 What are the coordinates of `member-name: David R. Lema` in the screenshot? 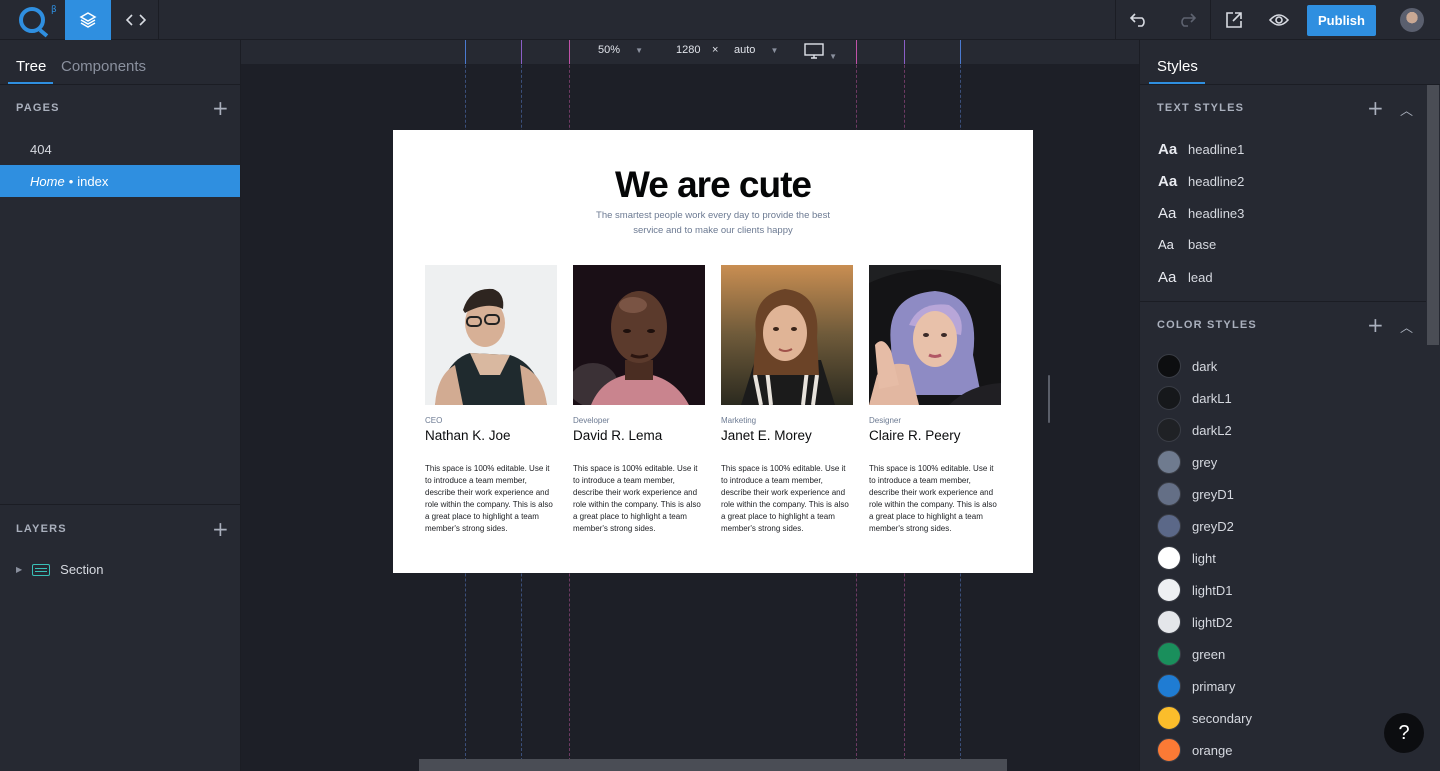 It's located at (639, 435).